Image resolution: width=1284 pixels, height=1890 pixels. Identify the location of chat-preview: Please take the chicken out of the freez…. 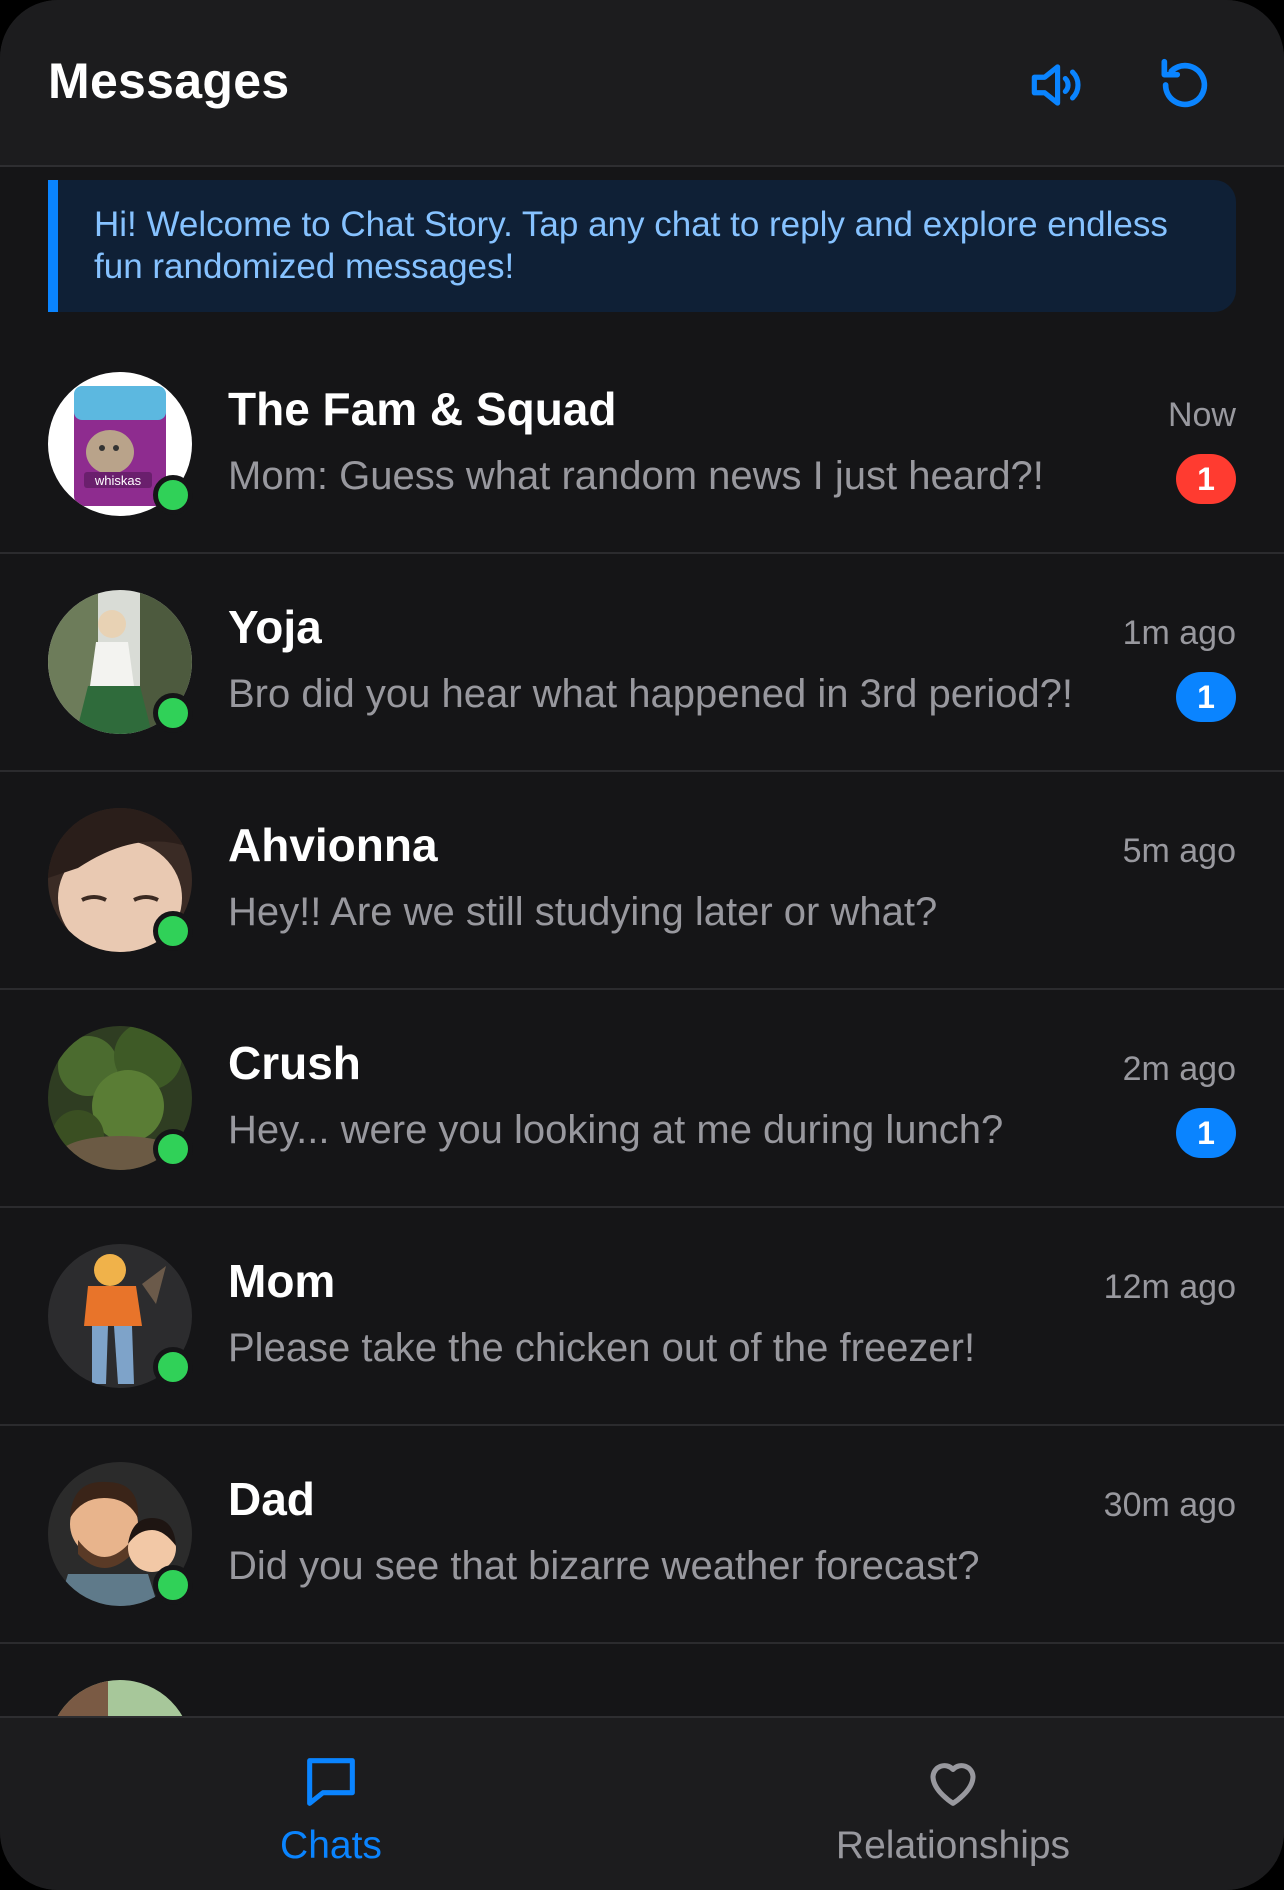
(602, 1348).